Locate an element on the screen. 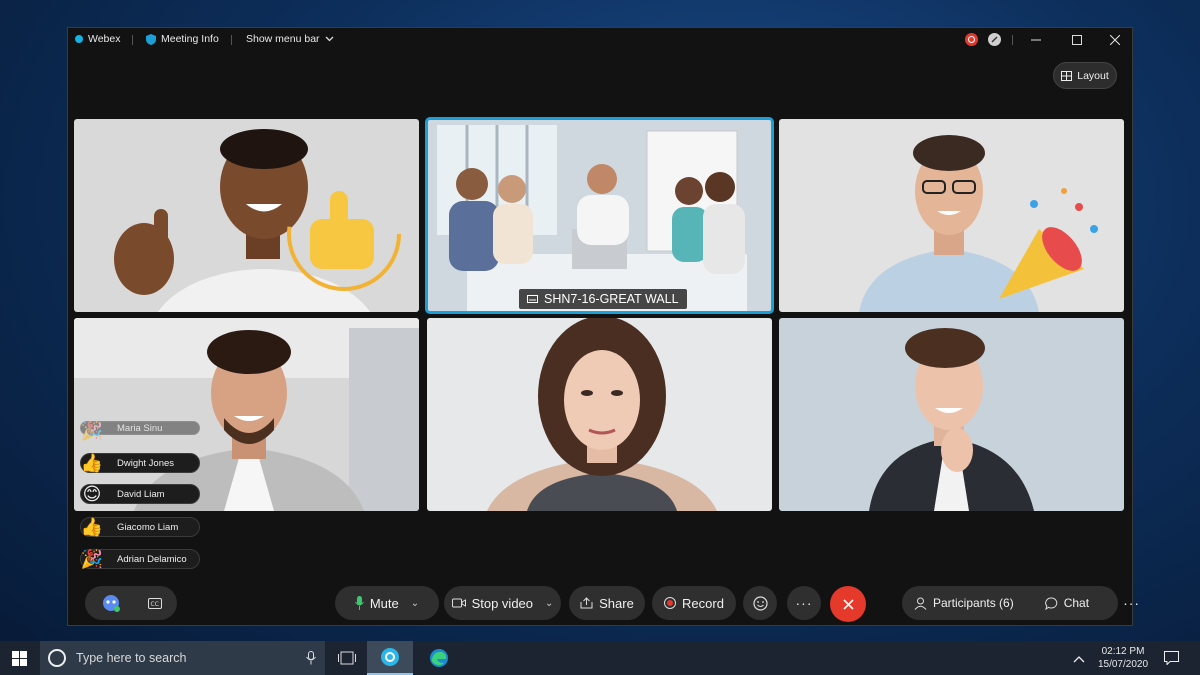 The height and width of the screenshot is (675, 1200). mute-button: Mute ⌄ is located at coordinates (387, 603).